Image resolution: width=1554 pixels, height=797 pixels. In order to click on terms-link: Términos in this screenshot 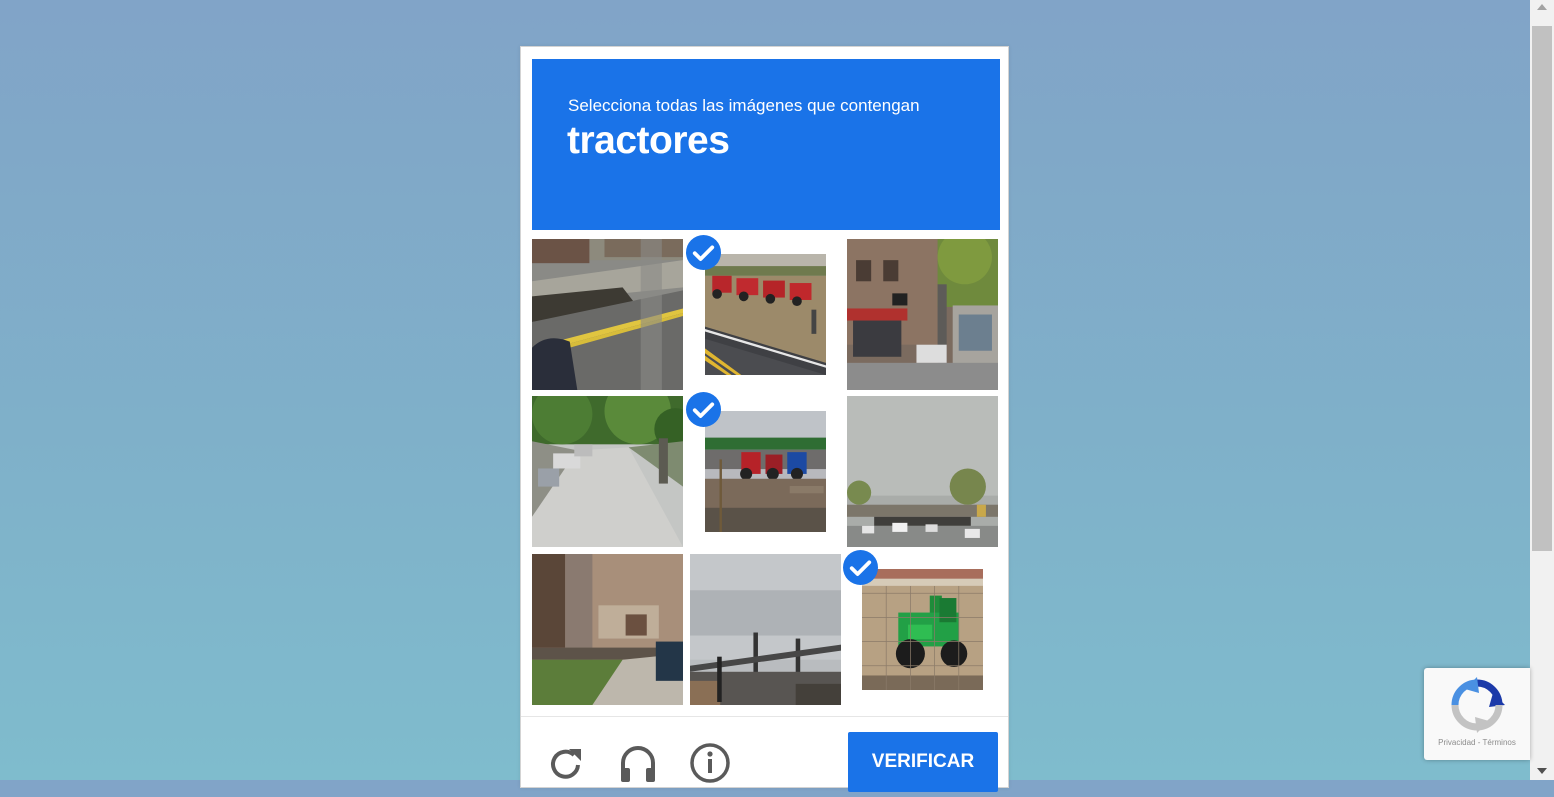, I will do `click(1499, 742)`.